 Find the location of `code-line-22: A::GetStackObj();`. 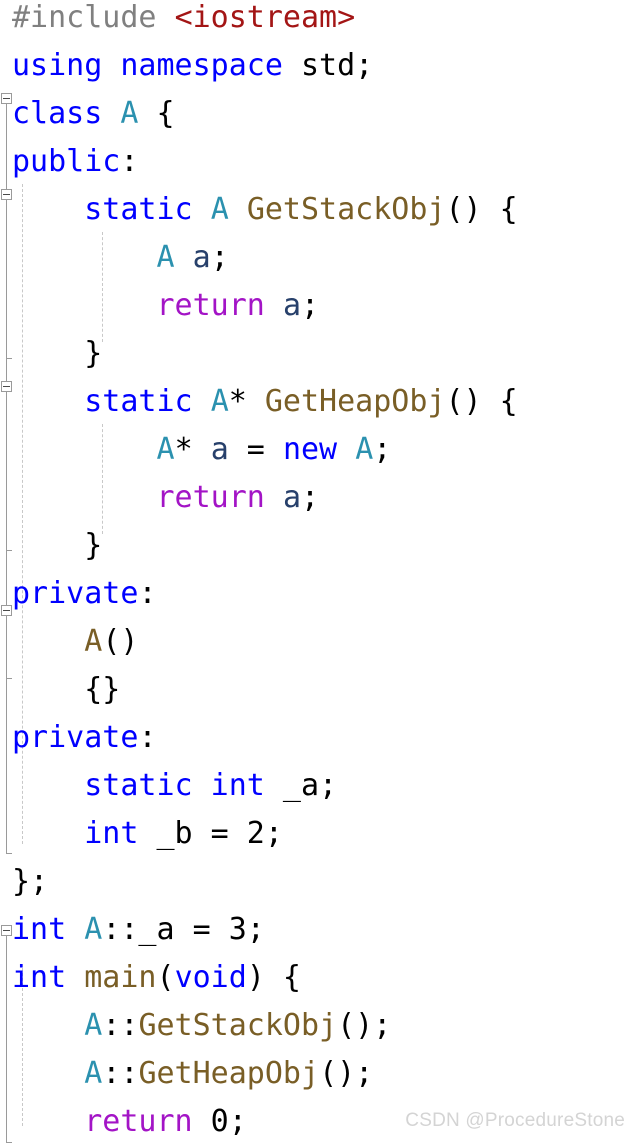

code-line-22: A::GetStackObj(); is located at coordinates (201, 1026).